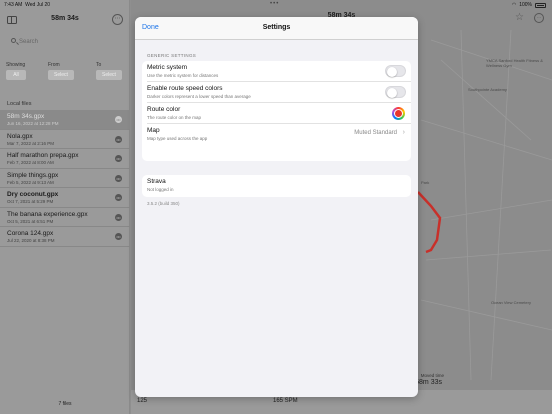  I want to click on map-label-southpointe: Southpointe Academy, so click(487, 89).